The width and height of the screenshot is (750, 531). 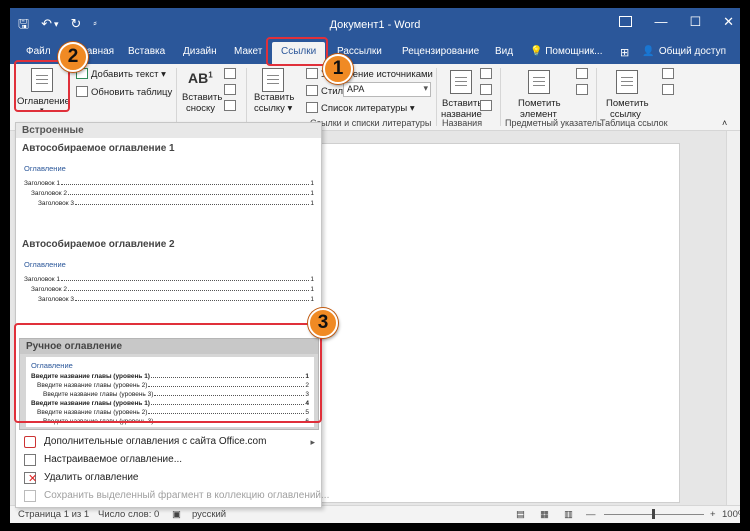 What do you see at coordinates (73, 57) in the screenshot?
I see `step-2-badge: 2` at bounding box center [73, 57].